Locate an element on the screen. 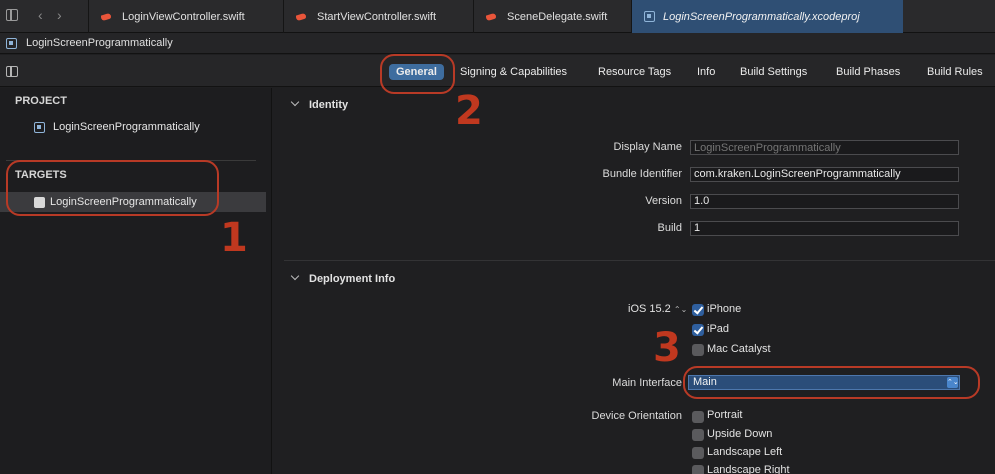 The width and height of the screenshot is (995, 474). landscape-right-label: Landscape Right is located at coordinates (748, 469).